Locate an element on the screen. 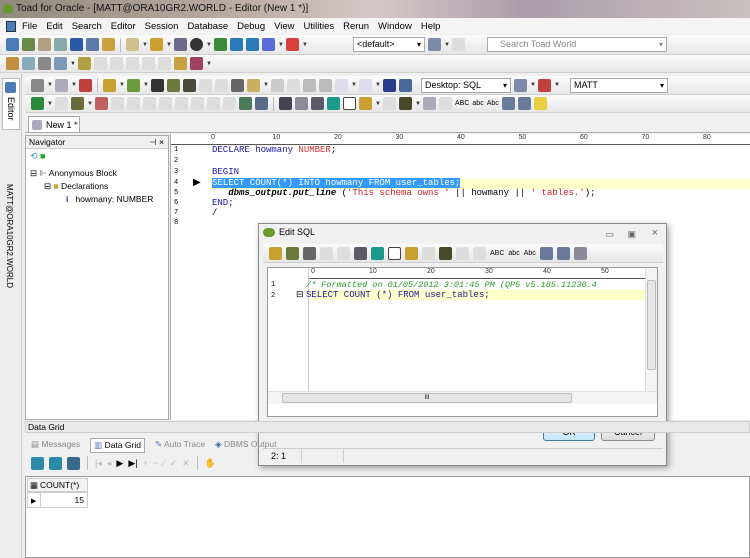 This screenshot has height=558, width=750. trace-icon is located at coordinates (101, 103).